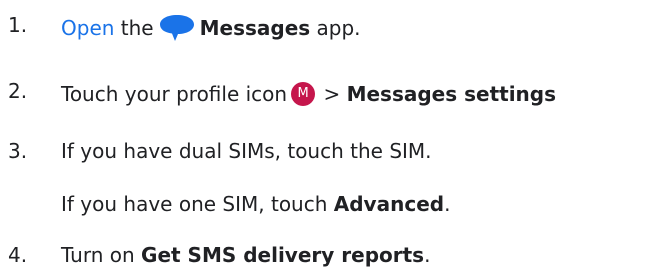 The width and height of the screenshot is (668, 273). Describe the element at coordinates (255, 28) in the screenshot. I see `messages-app-name: Messages` at that location.